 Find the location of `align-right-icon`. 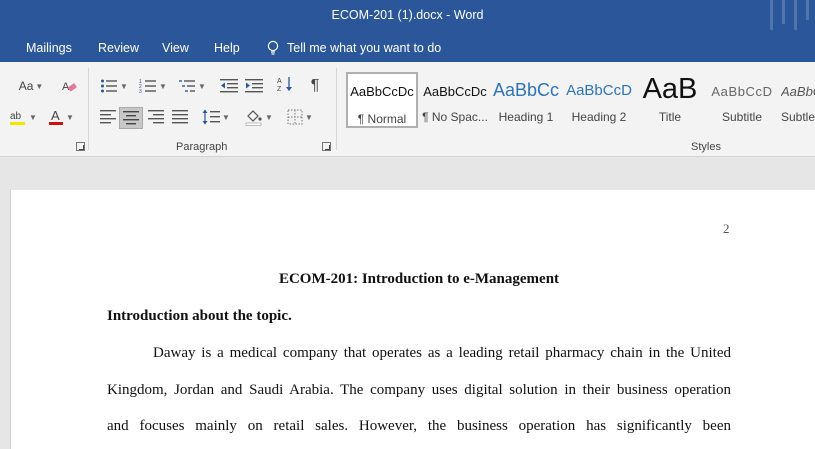

align-right-icon is located at coordinates (156, 117).